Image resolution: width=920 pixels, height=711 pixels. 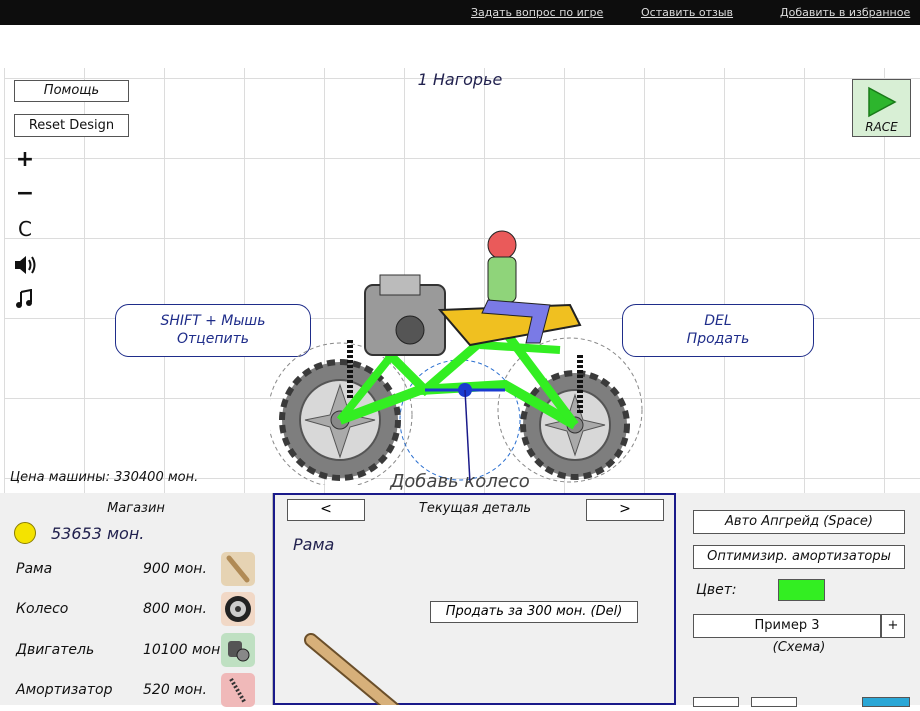 I want to click on example-select: Пример 3, so click(x=787, y=626).